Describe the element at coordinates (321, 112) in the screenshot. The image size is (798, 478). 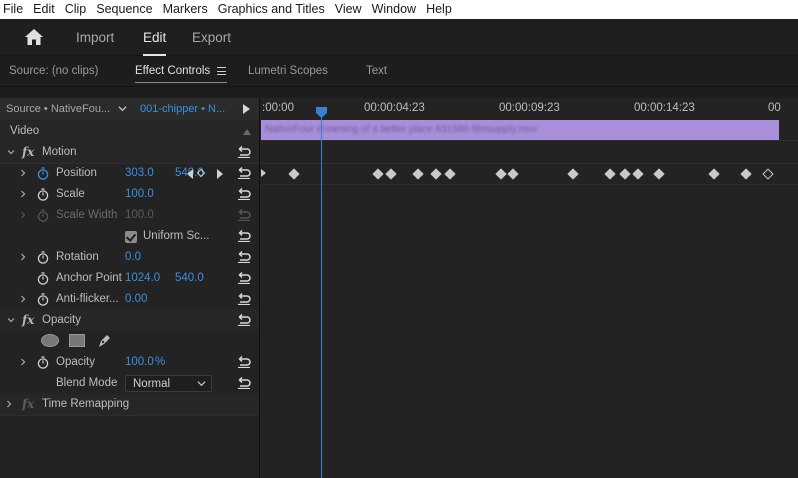
I see `playhead-handle` at that location.